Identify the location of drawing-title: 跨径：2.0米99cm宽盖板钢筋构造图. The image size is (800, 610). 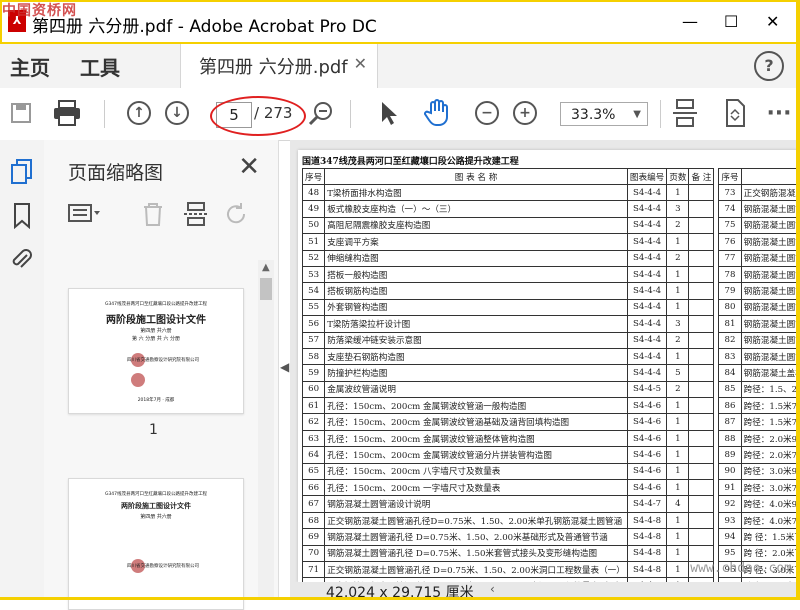
(770, 438).